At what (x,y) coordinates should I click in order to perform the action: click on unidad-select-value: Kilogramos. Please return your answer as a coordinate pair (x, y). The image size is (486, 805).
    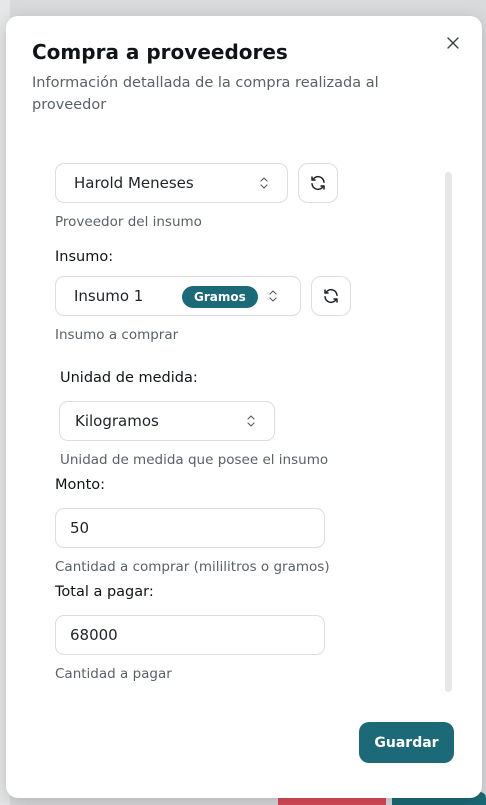
    Looking at the image, I should click on (117, 421).